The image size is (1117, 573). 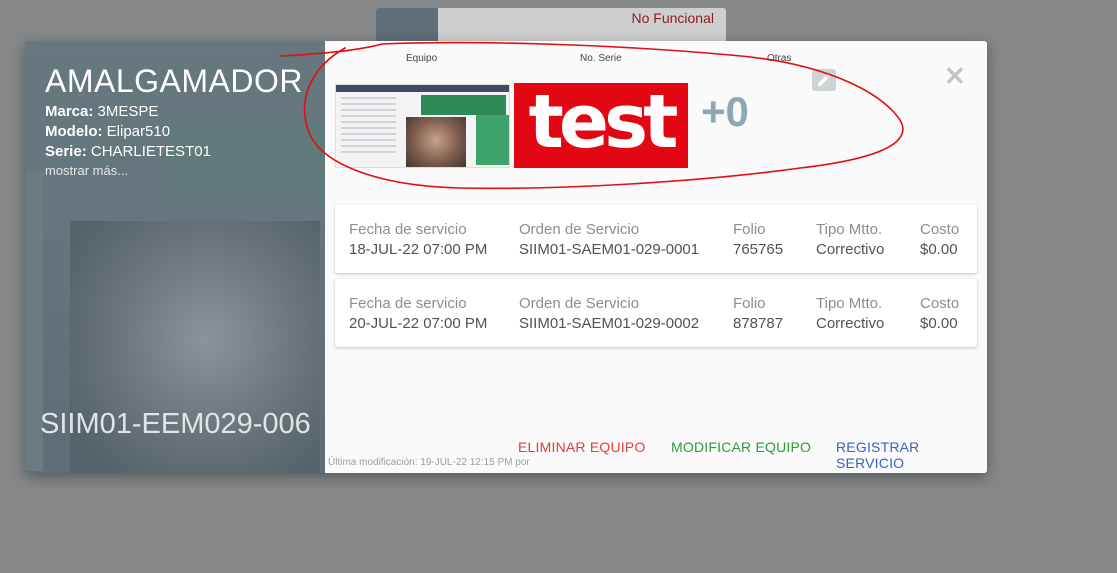 What do you see at coordinates (955, 76) in the screenshot?
I see `close-icon: ✕` at bounding box center [955, 76].